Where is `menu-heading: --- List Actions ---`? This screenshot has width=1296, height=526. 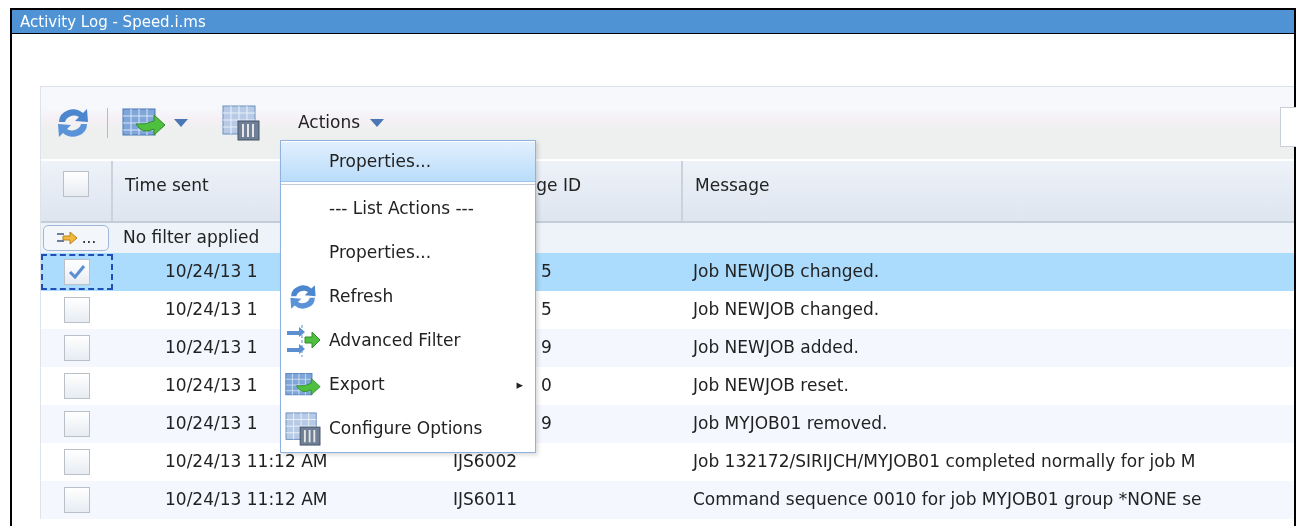 menu-heading: --- List Actions --- is located at coordinates (401, 209).